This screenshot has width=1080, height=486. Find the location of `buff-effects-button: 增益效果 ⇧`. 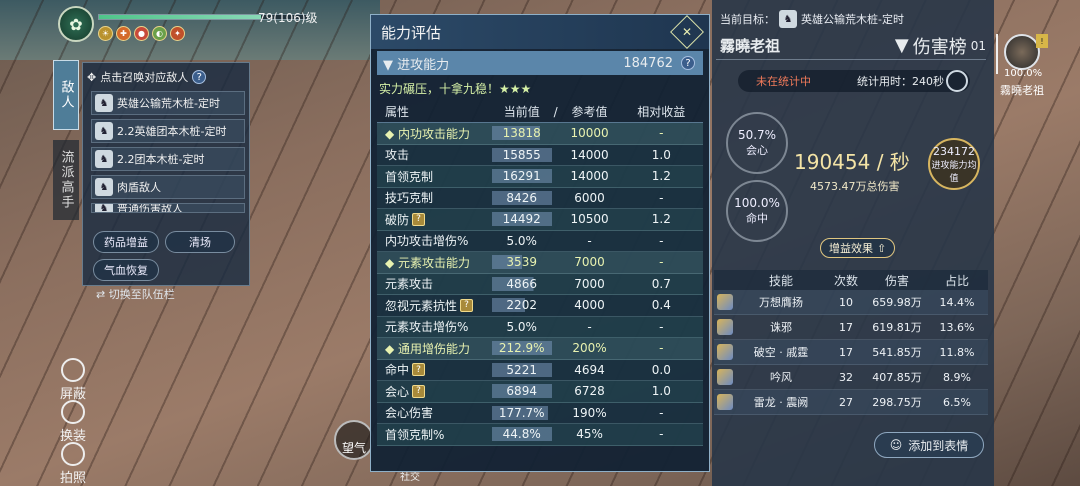

buff-effects-button: 增益效果 ⇧ is located at coordinates (858, 248).